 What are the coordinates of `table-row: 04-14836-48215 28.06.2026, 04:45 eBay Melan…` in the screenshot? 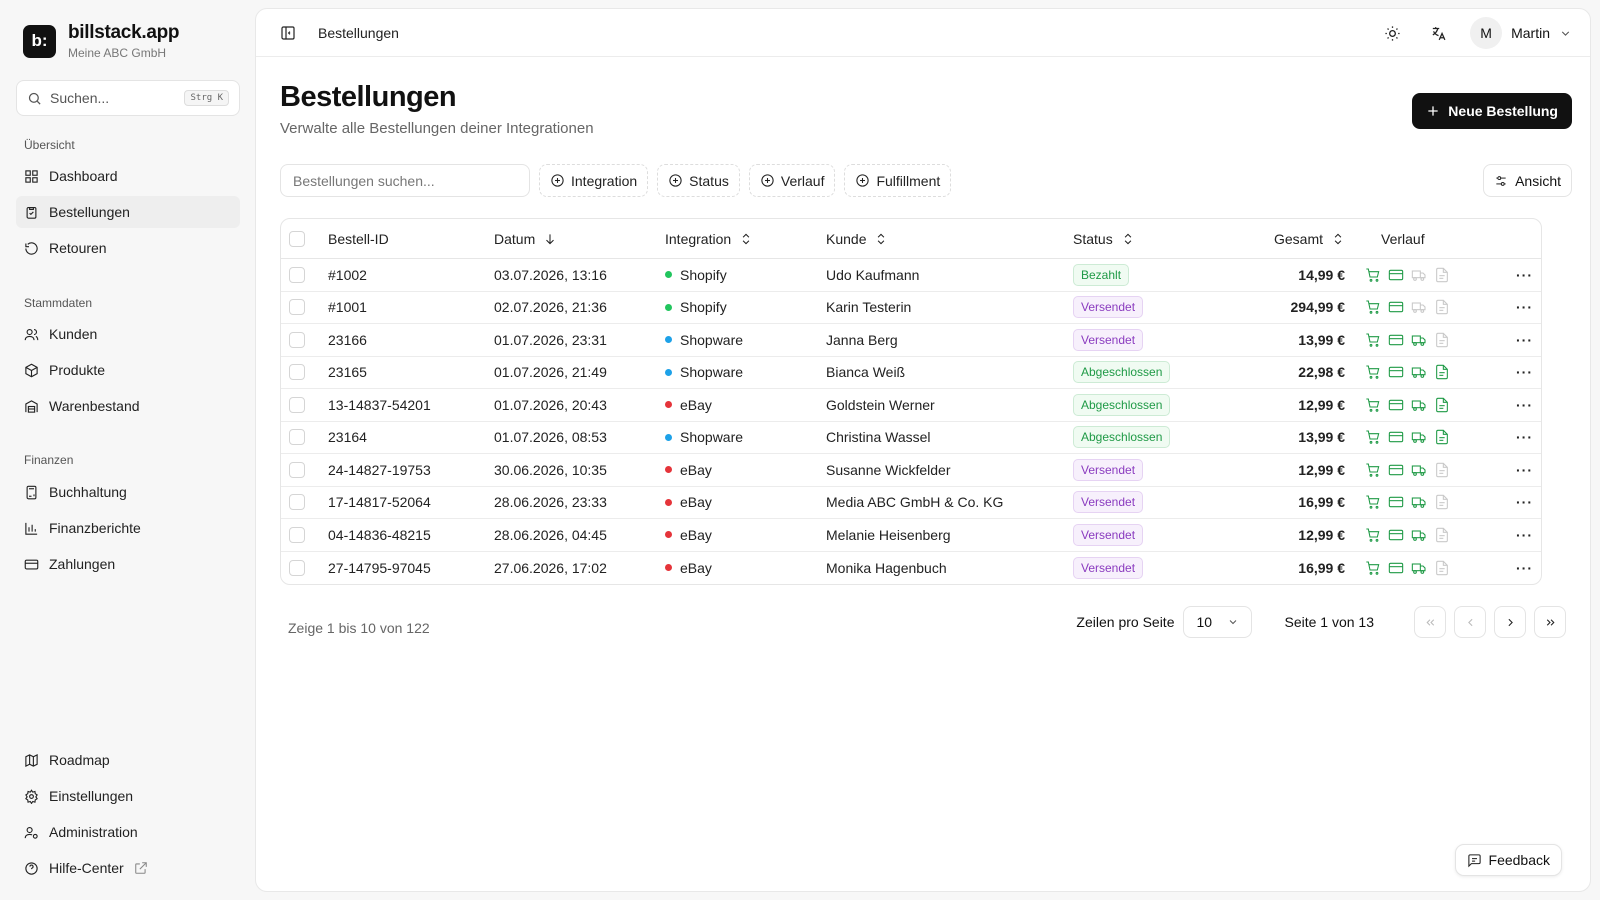 It's located at (911, 535).